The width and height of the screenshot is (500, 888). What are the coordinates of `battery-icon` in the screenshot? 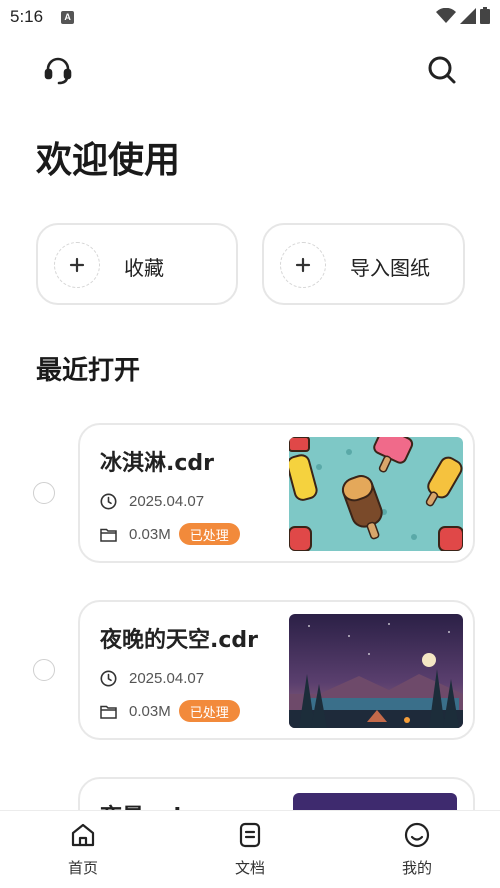 It's located at (485, 15).